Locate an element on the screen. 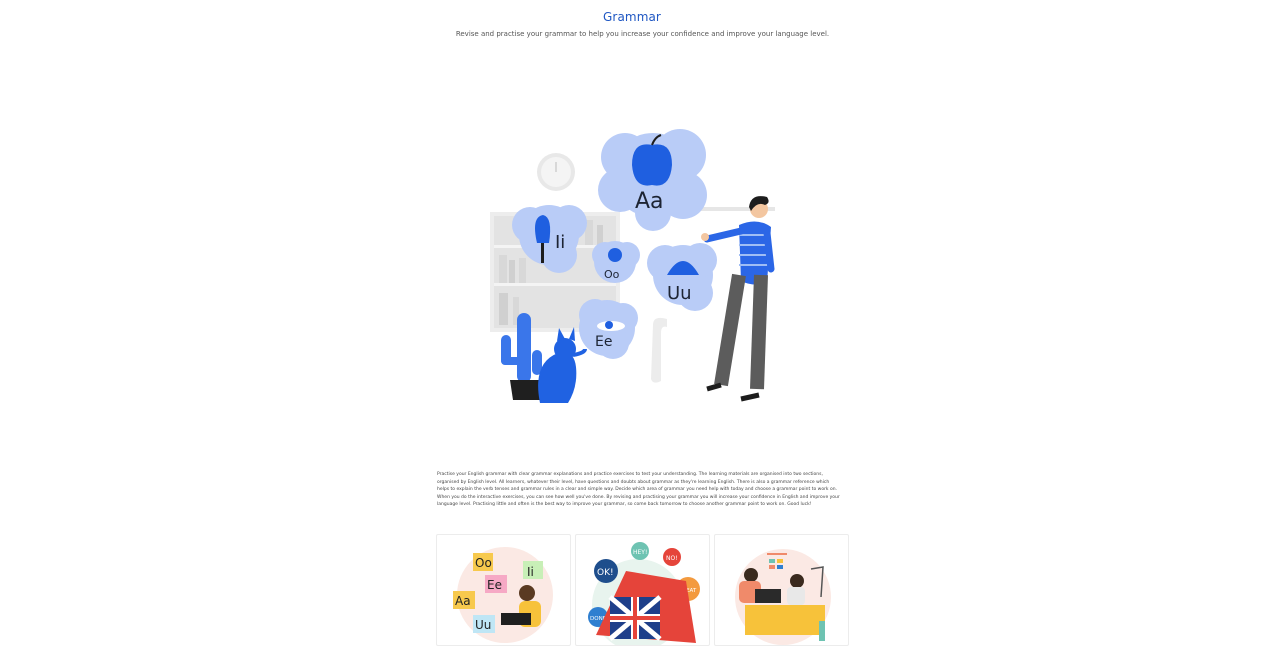 The width and height of the screenshot is (1264, 646). card-grammar-level-1: Oo Ee Ii Aa Uu is located at coordinates (503, 590).